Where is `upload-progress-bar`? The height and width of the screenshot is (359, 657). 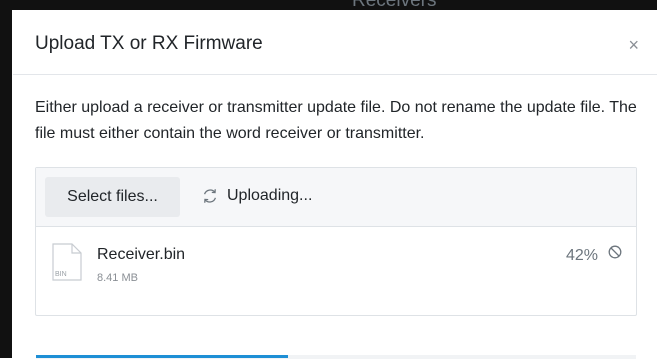
upload-progress-bar is located at coordinates (336, 357).